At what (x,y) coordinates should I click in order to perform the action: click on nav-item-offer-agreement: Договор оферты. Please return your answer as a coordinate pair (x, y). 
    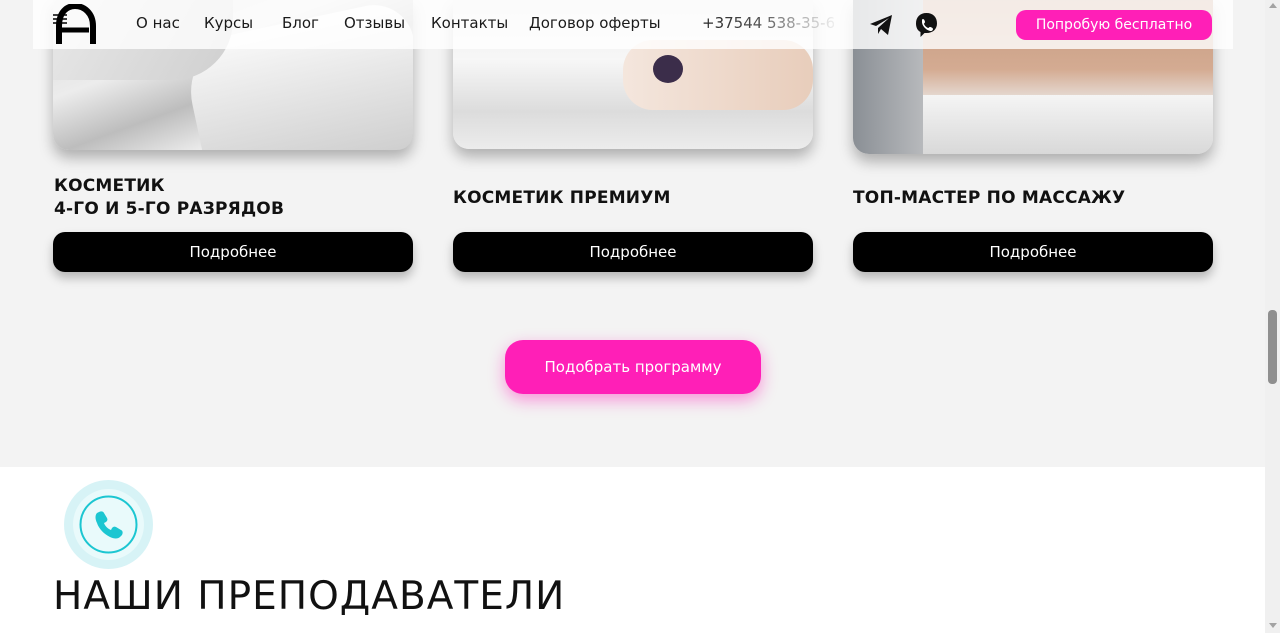
    Looking at the image, I should click on (595, 23).